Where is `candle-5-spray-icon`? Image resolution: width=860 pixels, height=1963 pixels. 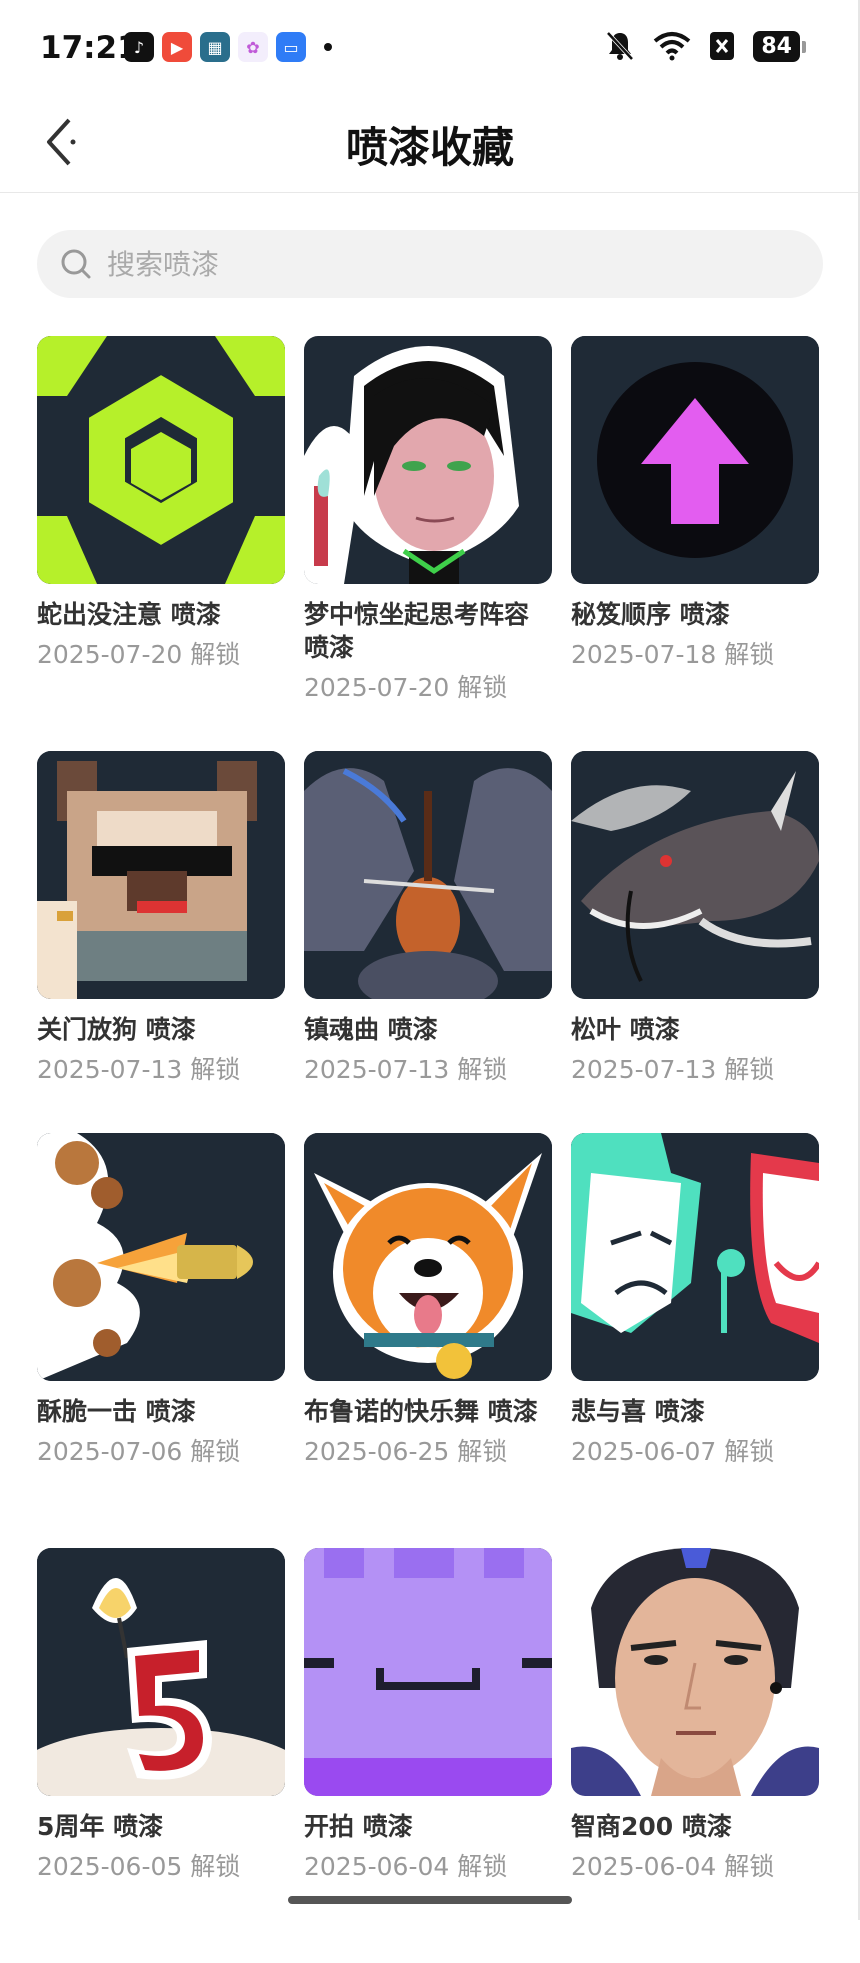
candle-5-spray-icon is located at coordinates (161, 1672).